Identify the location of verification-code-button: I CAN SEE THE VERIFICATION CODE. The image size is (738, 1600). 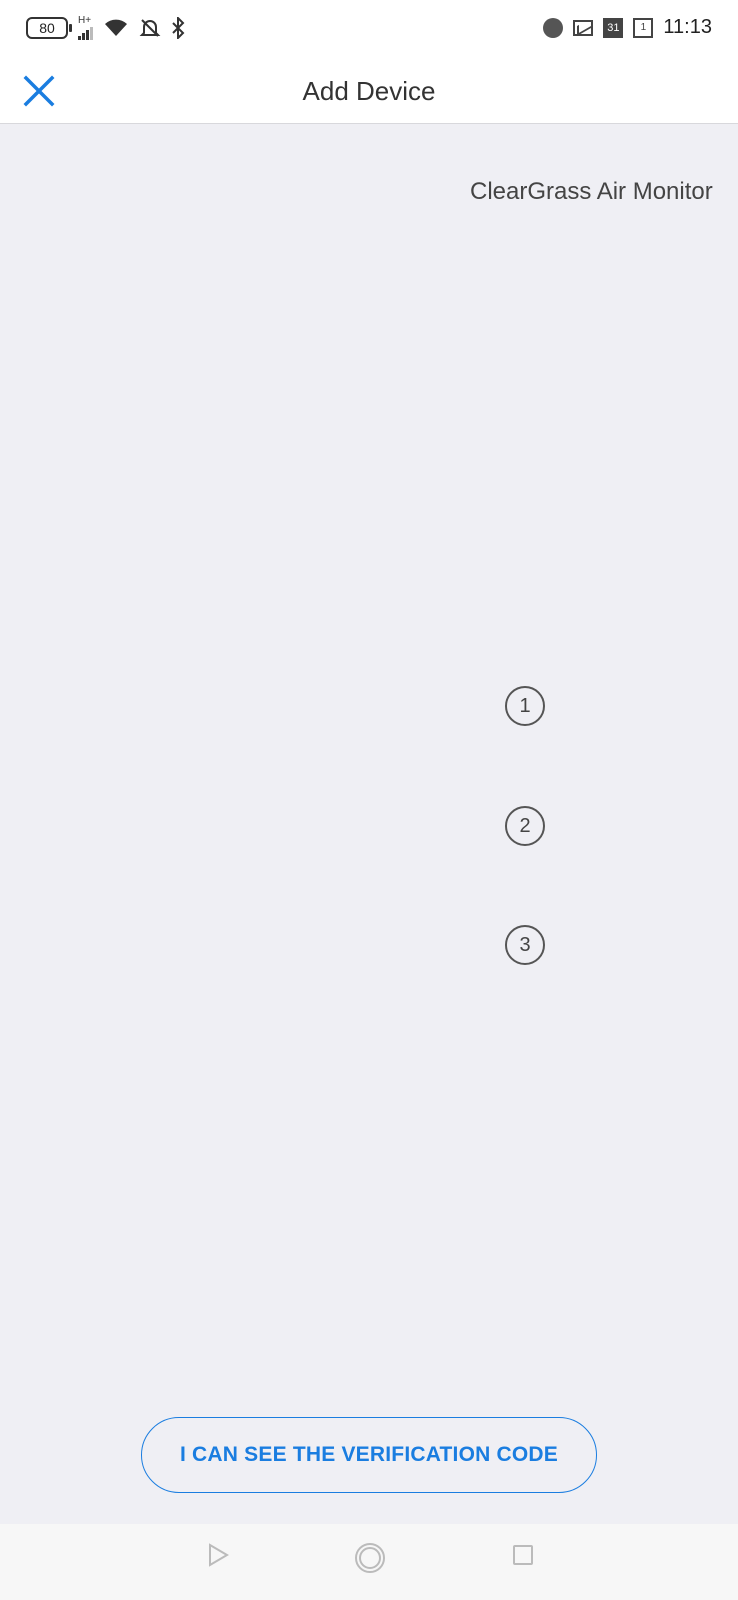
(369, 1455).